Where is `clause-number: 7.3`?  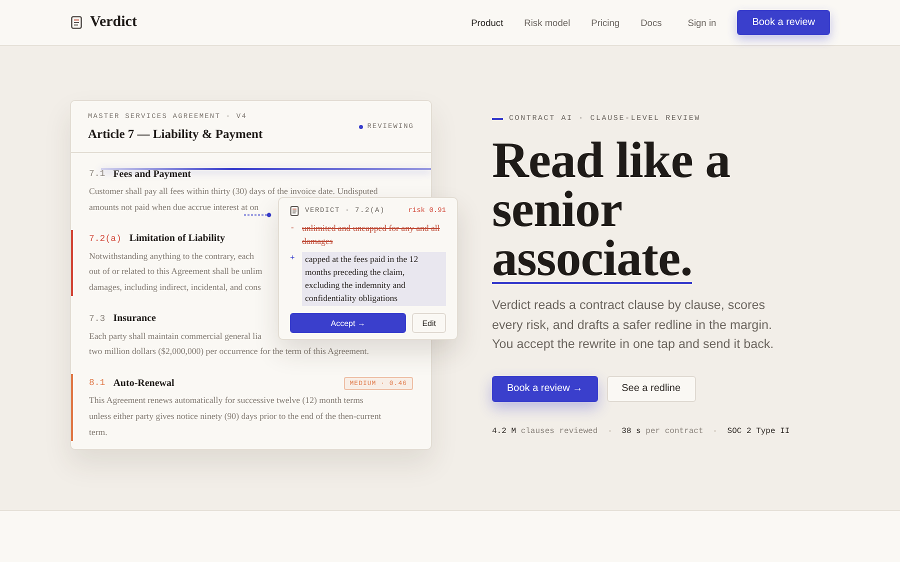 clause-number: 7.3 is located at coordinates (97, 319).